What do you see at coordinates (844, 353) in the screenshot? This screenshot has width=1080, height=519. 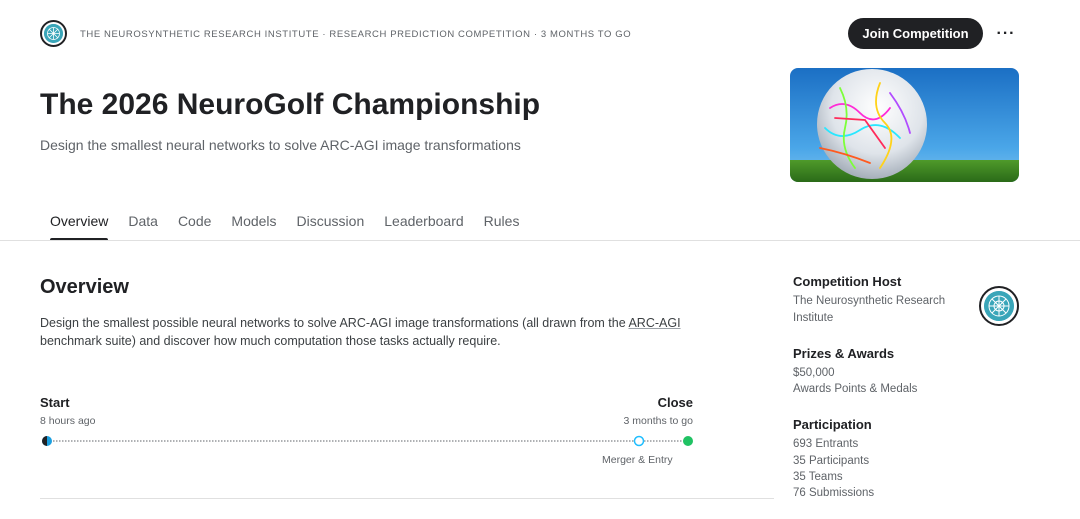 I see `prizes-heading: Prizes & Awards` at bounding box center [844, 353].